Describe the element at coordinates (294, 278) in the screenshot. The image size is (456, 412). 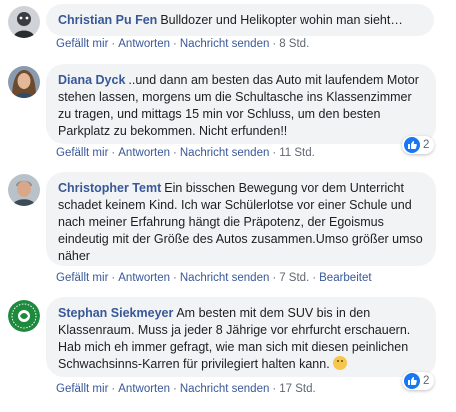
I see `timestamp: 7 Std.` at that location.